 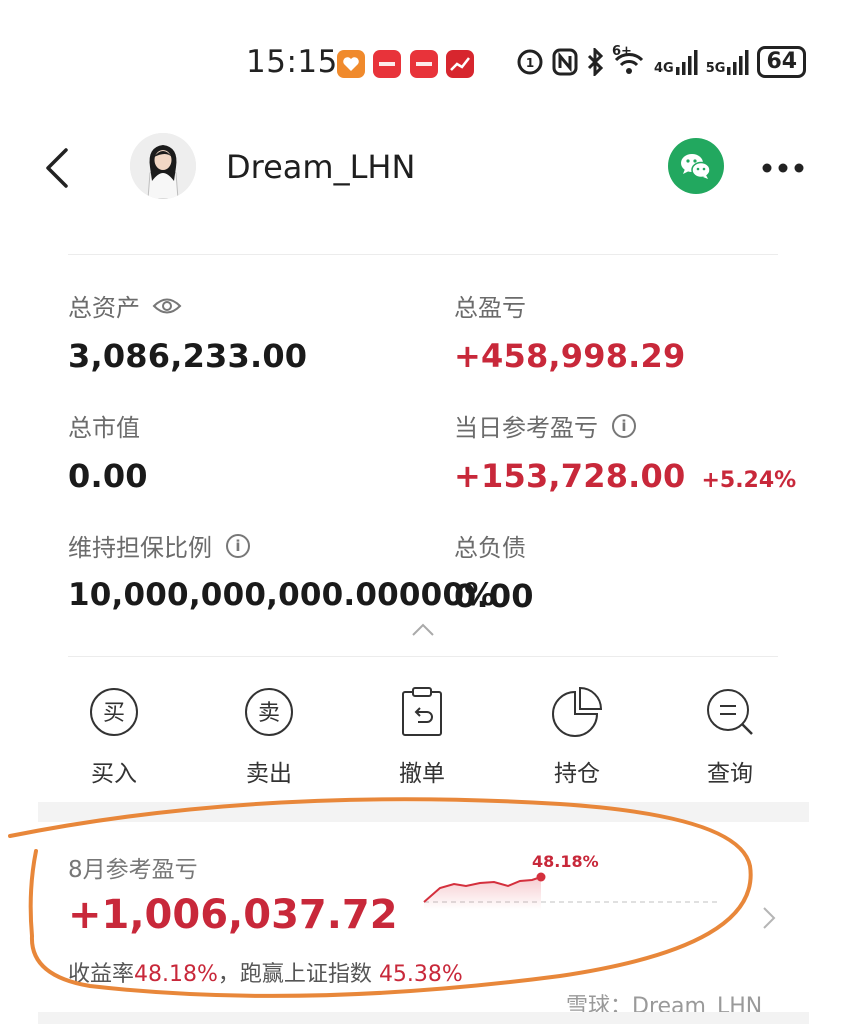 What do you see at coordinates (140, 548) in the screenshot?
I see `margin-ratio-label: 维持担保比例` at bounding box center [140, 548].